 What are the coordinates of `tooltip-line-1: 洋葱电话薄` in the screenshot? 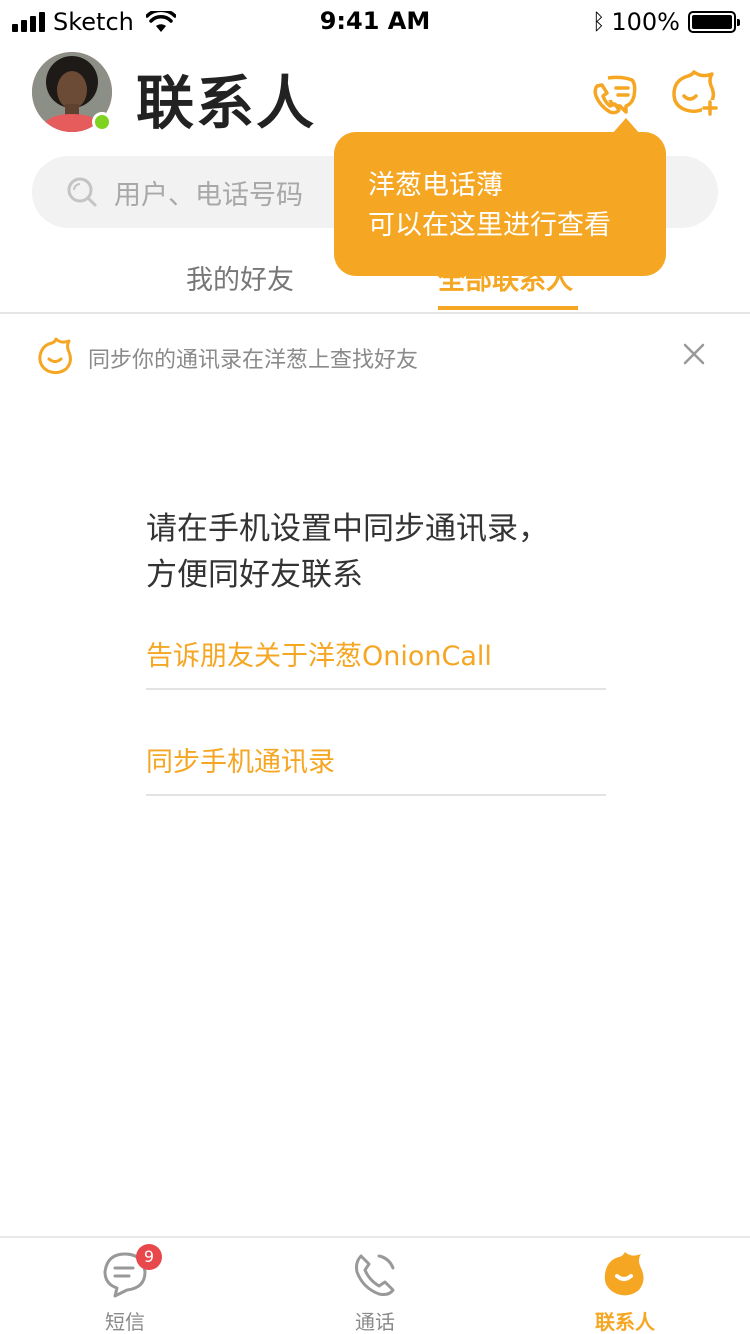 It's located at (435, 185).